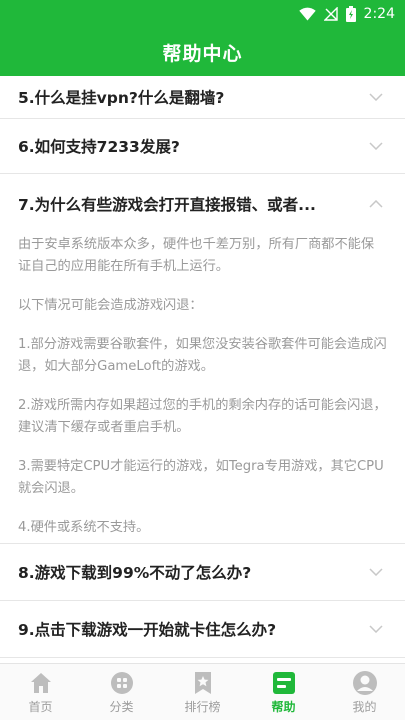 The height and width of the screenshot is (720, 405). I want to click on battery-icon, so click(350, 14).